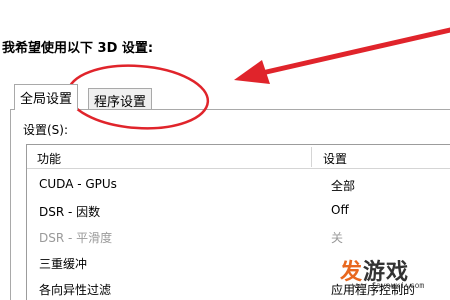 The image size is (450, 300). Describe the element at coordinates (76, 238) in the screenshot. I see `row-feature: DSR - 平滑度` at that location.